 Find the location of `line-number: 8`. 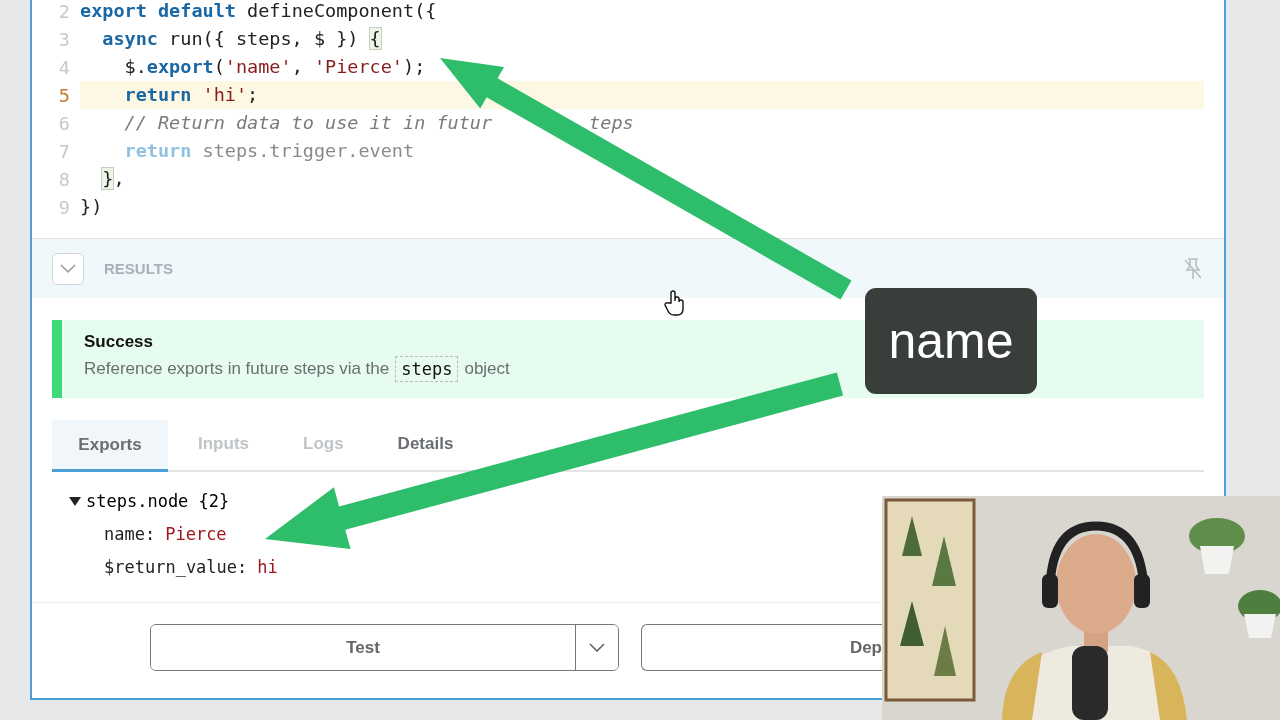

line-number: 8 is located at coordinates (64, 179).